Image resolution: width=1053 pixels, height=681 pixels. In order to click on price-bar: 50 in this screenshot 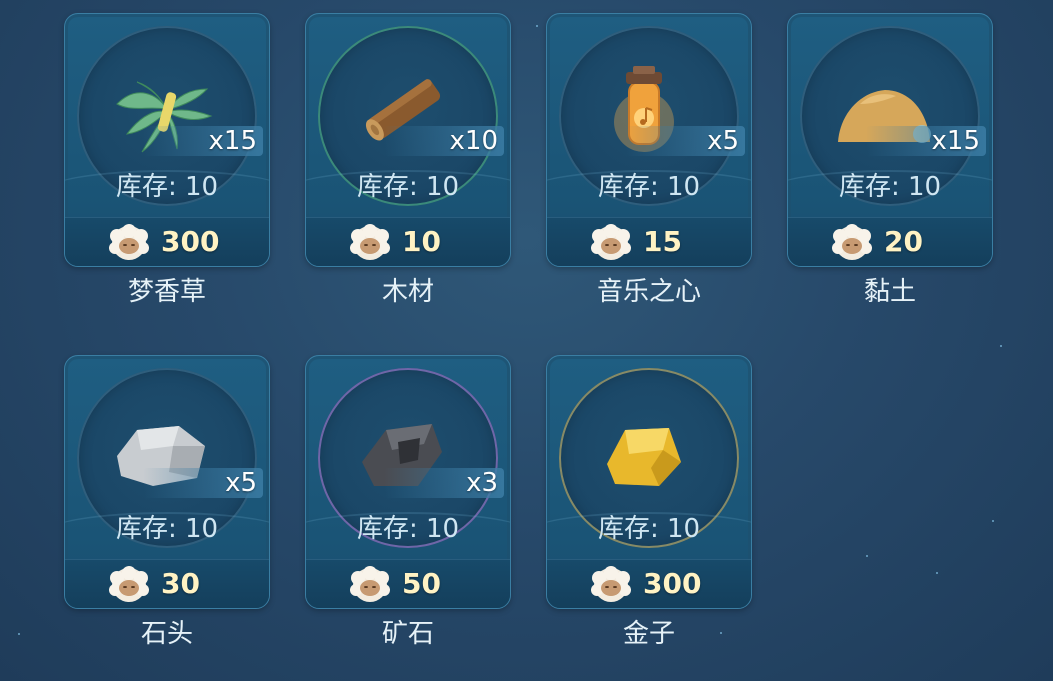, I will do `click(408, 583)`.